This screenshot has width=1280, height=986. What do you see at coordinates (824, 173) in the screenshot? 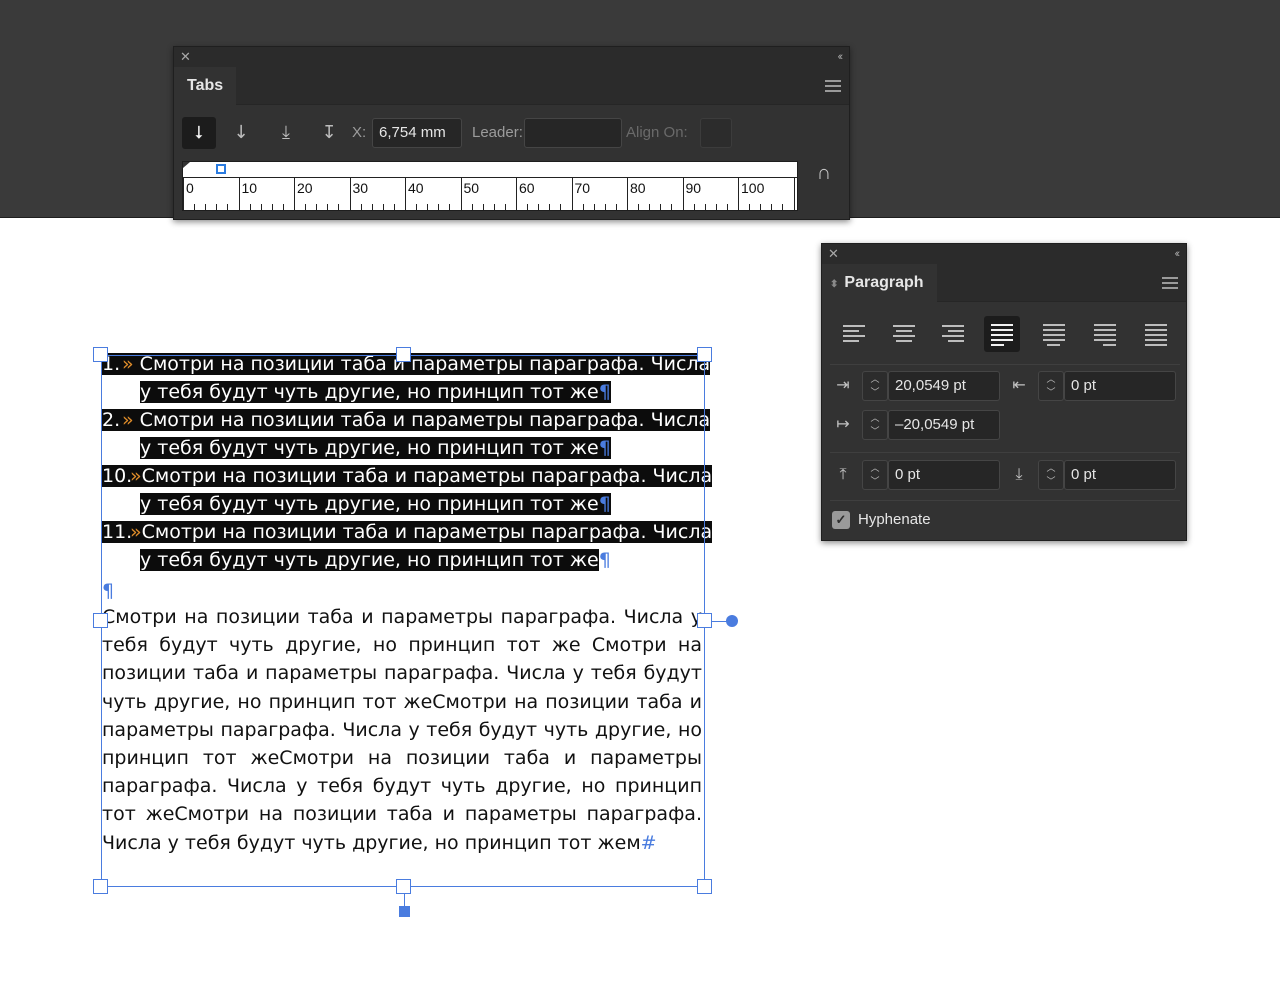
I see `position-panel-above-frame-icon: ∩` at bounding box center [824, 173].